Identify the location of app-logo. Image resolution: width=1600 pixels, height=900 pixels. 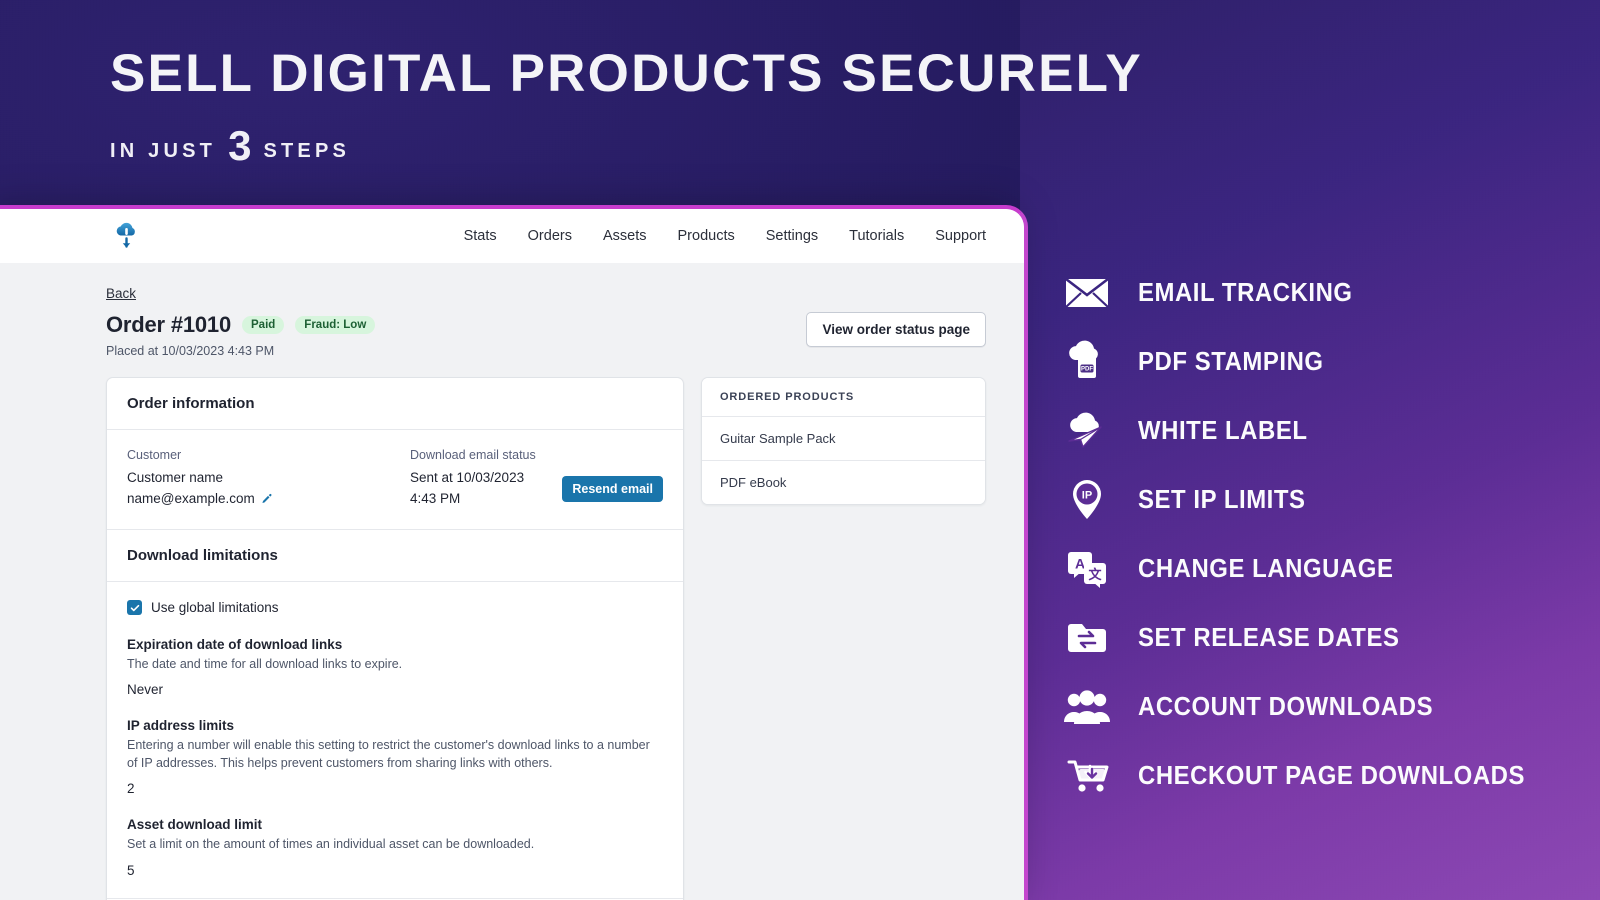
(127, 236).